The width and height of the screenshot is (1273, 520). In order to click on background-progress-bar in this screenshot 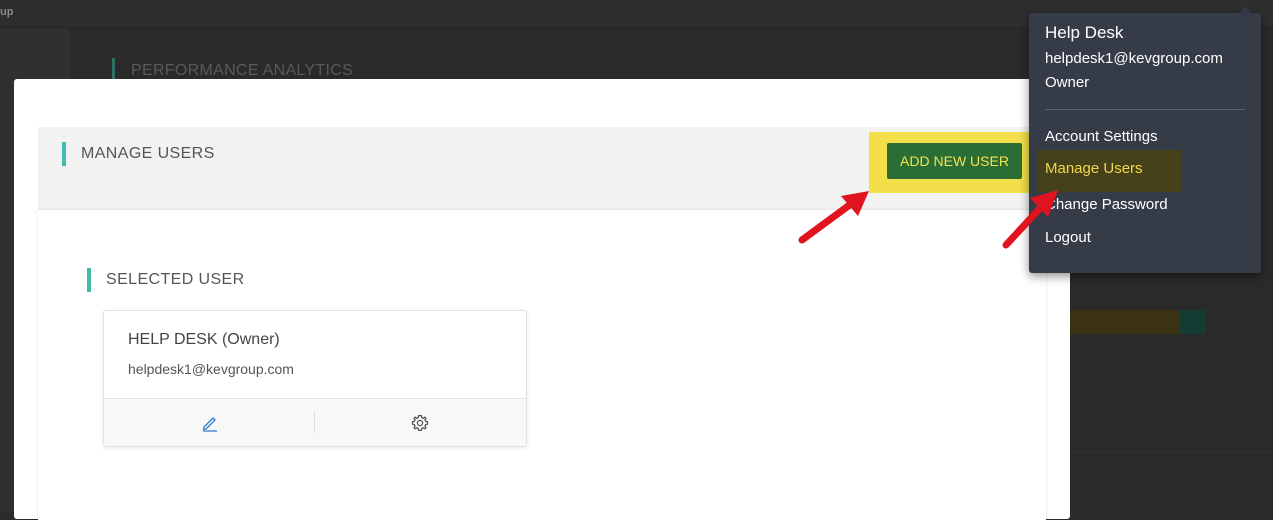, I will do `click(1125, 322)`.